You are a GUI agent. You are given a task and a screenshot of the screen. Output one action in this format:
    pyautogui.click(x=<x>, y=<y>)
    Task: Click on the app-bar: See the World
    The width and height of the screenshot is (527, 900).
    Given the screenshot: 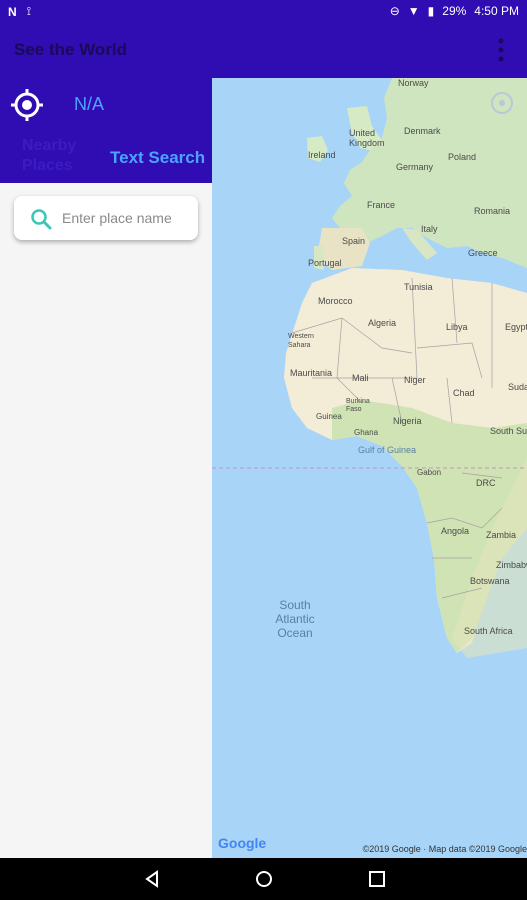 What is the action you would take?
    pyautogui.click(x=263, y=51)
    